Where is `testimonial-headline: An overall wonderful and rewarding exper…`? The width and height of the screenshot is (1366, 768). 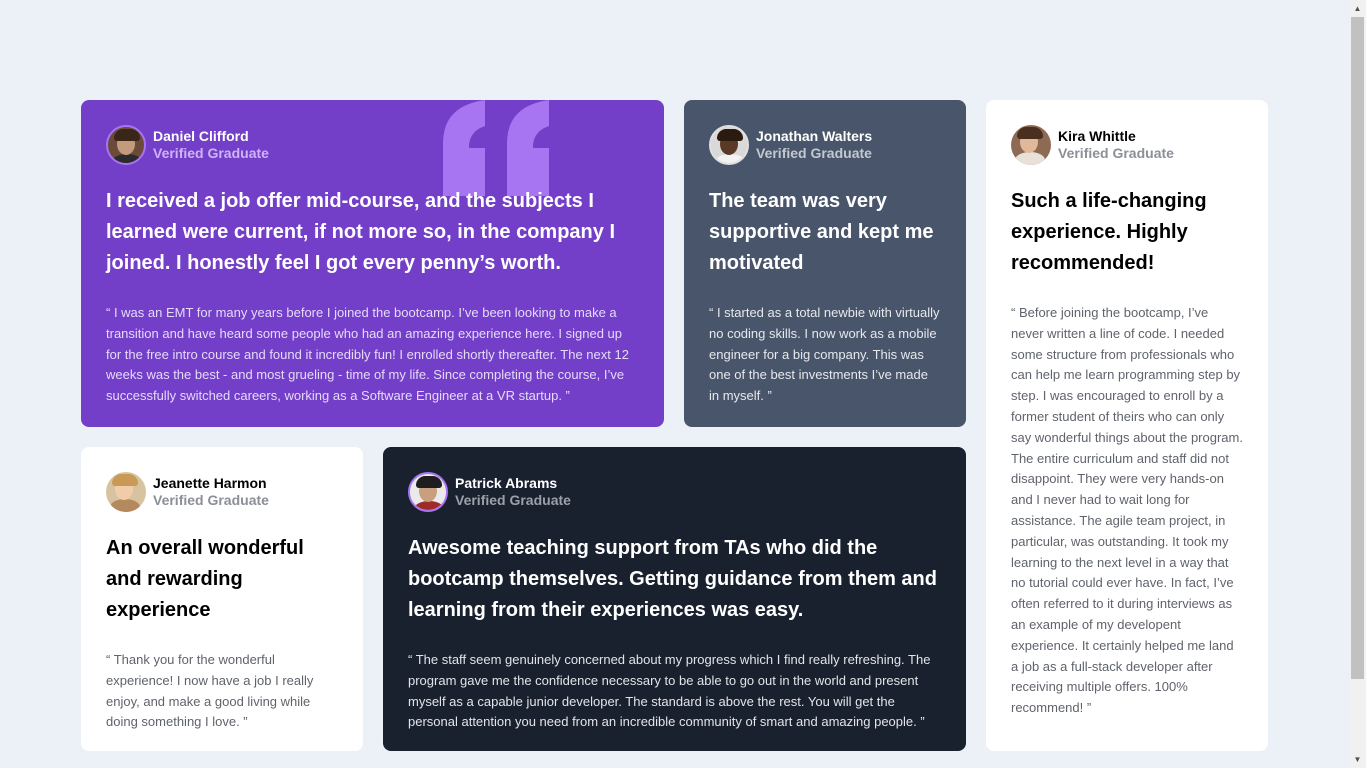 testimonial-headline: An overall wonderful and rewarding exper… is located at coordinates (205, 579).